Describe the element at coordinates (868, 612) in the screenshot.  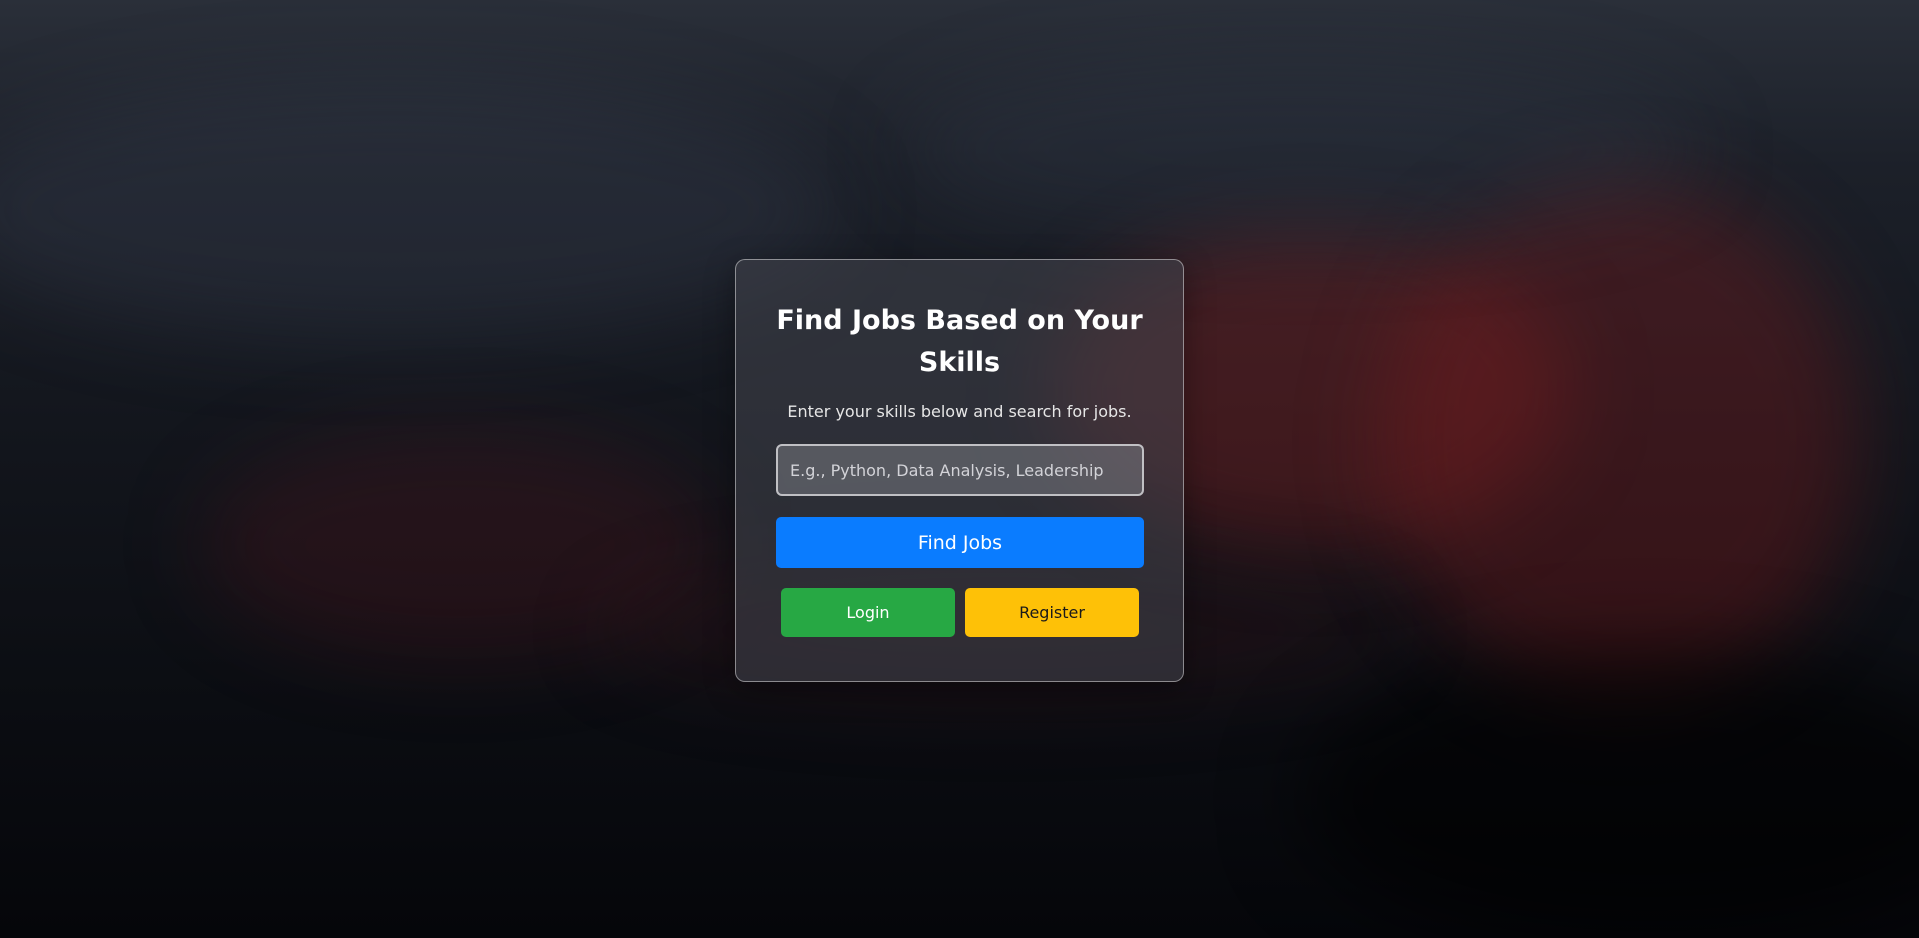
I see `login-button: Login` at that location.